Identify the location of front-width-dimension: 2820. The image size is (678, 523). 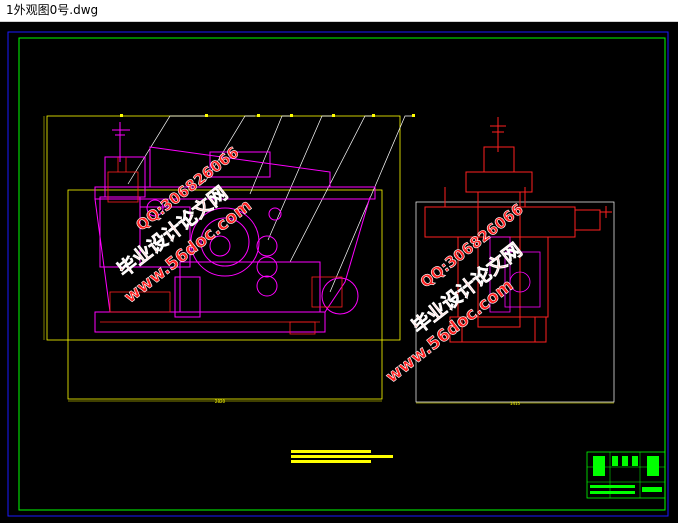
(220, 401).